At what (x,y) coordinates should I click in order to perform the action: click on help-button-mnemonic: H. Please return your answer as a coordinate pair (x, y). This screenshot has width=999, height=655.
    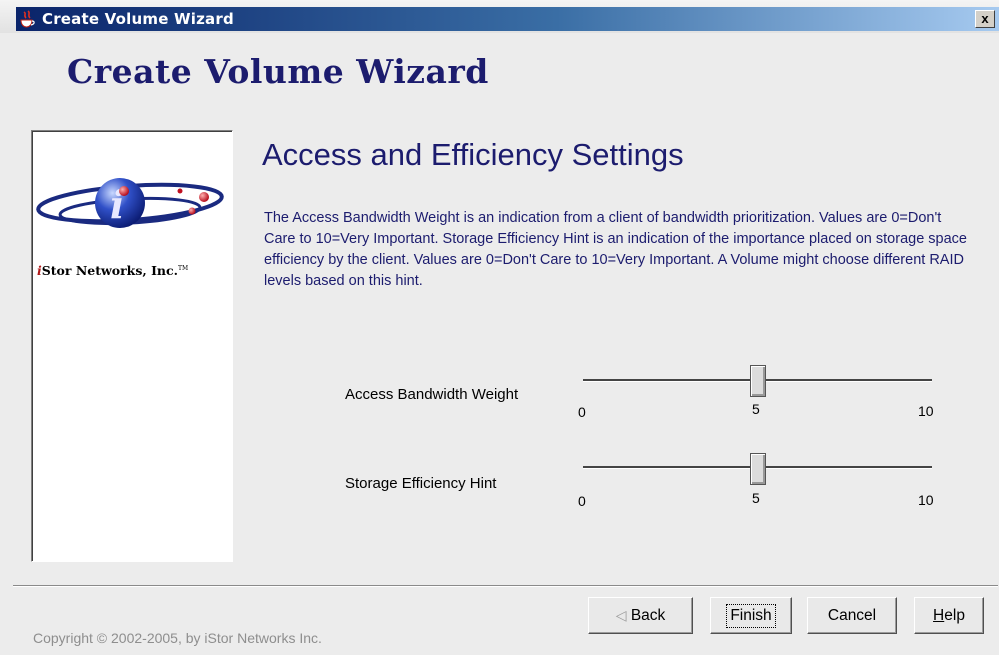
    Looking at the image, I should click on (939, 615).